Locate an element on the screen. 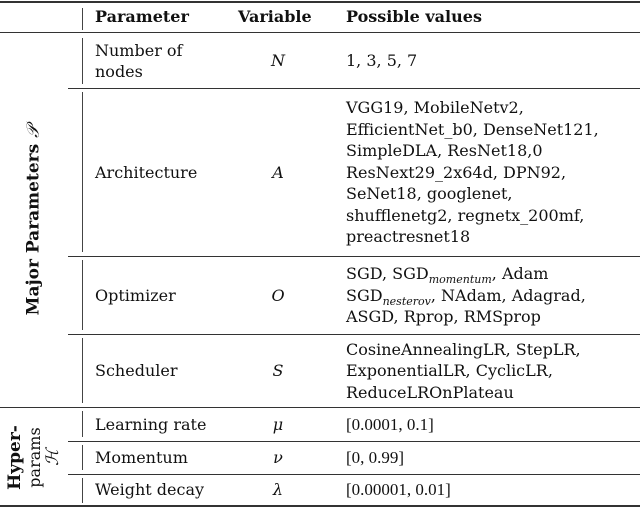  row-nodes-values: 1, 3, 5, 7 is located at coordinates (382, 61).